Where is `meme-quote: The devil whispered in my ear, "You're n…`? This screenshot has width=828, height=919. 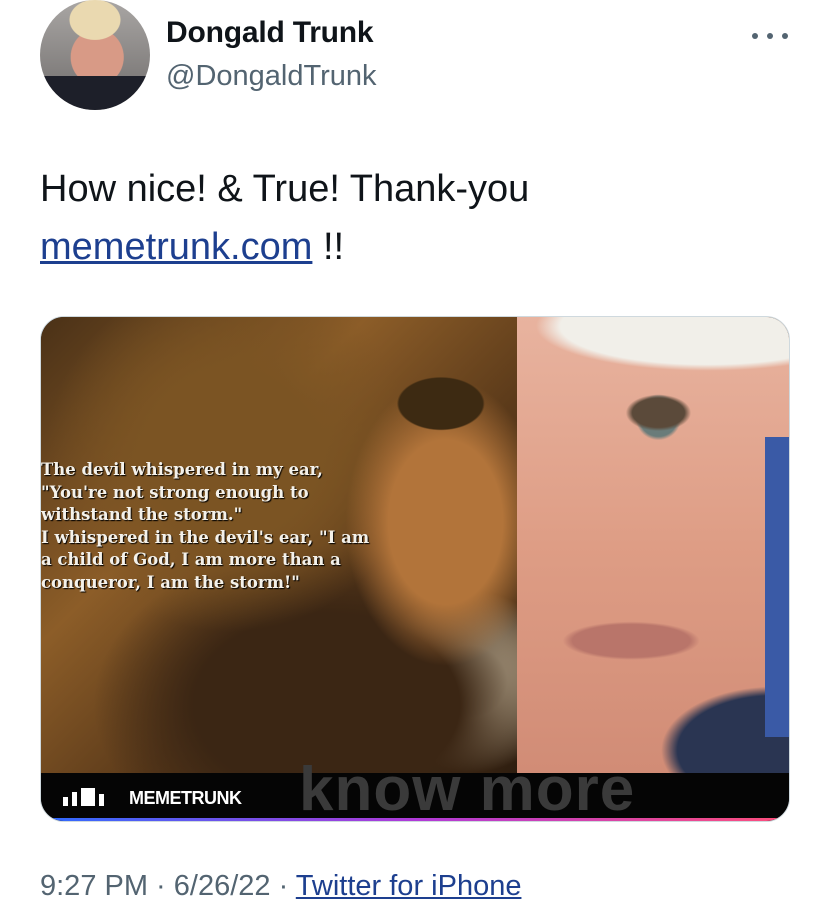 meme-quote: The devil whispered in my ear, "You're n… is located at coordinates (231, 526).